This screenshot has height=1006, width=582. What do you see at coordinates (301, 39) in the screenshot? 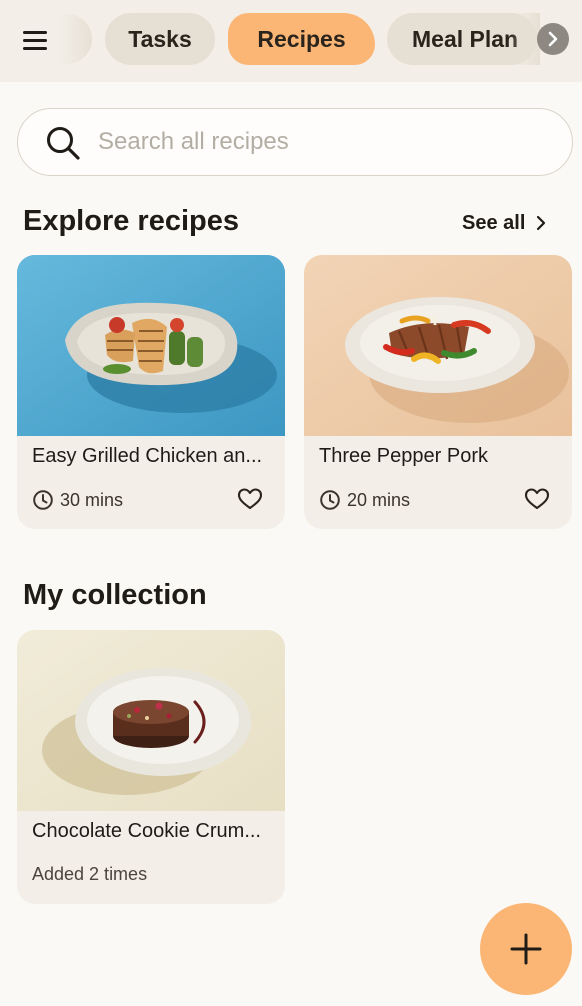
I see `tab-recipes: Recipes` at bounding box center [301, 39].